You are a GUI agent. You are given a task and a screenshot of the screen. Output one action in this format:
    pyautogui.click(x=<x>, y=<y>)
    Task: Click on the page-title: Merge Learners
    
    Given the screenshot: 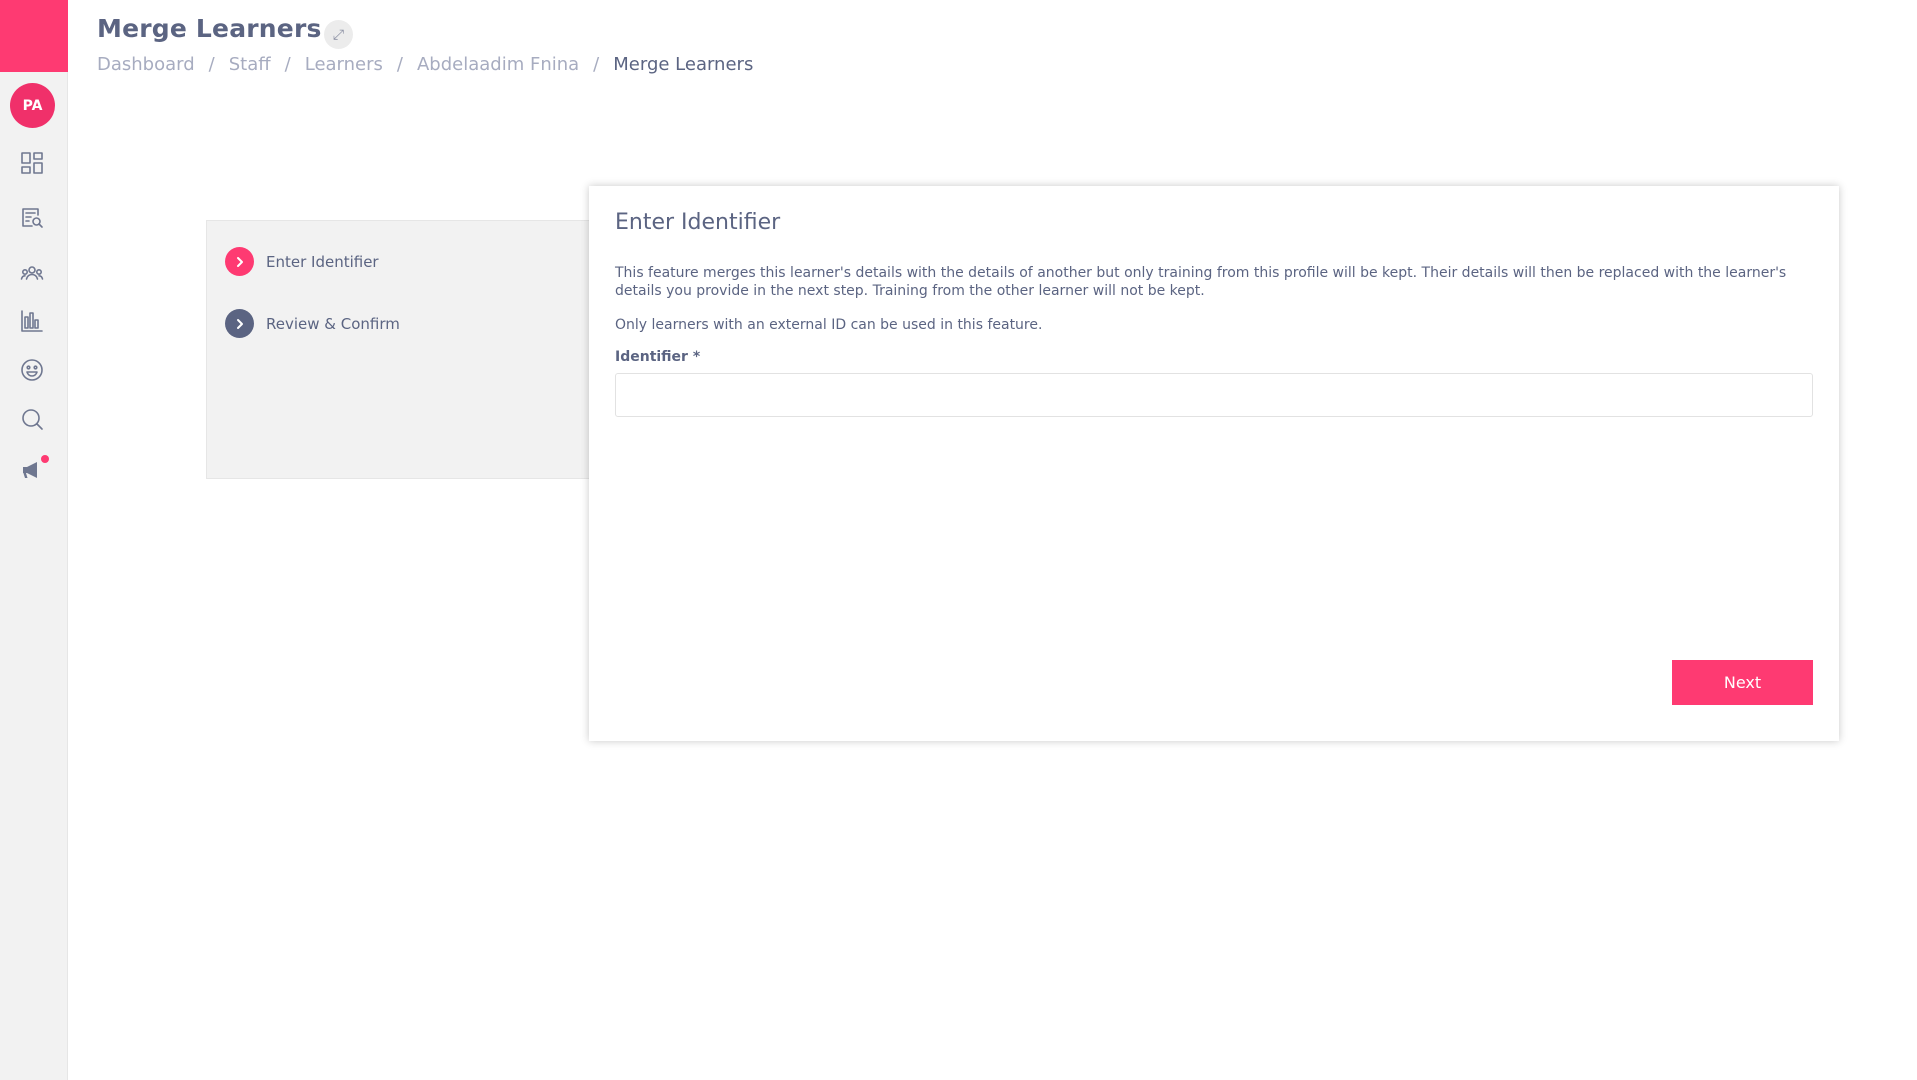 What is the action you would take?
    pyautogui.click(x=209, y=28)
    